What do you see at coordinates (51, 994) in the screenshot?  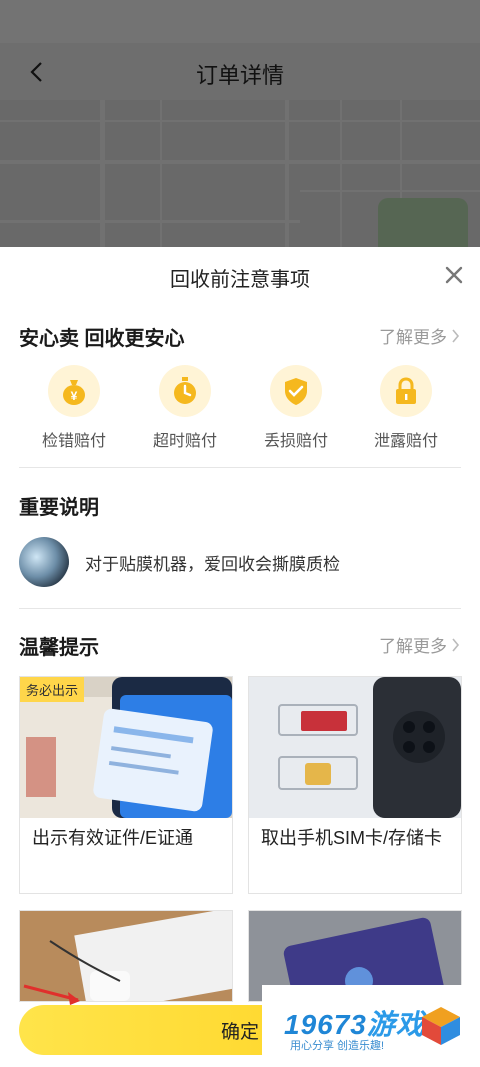 I see `red-arrow-icon` at bounding box center [51, 994].